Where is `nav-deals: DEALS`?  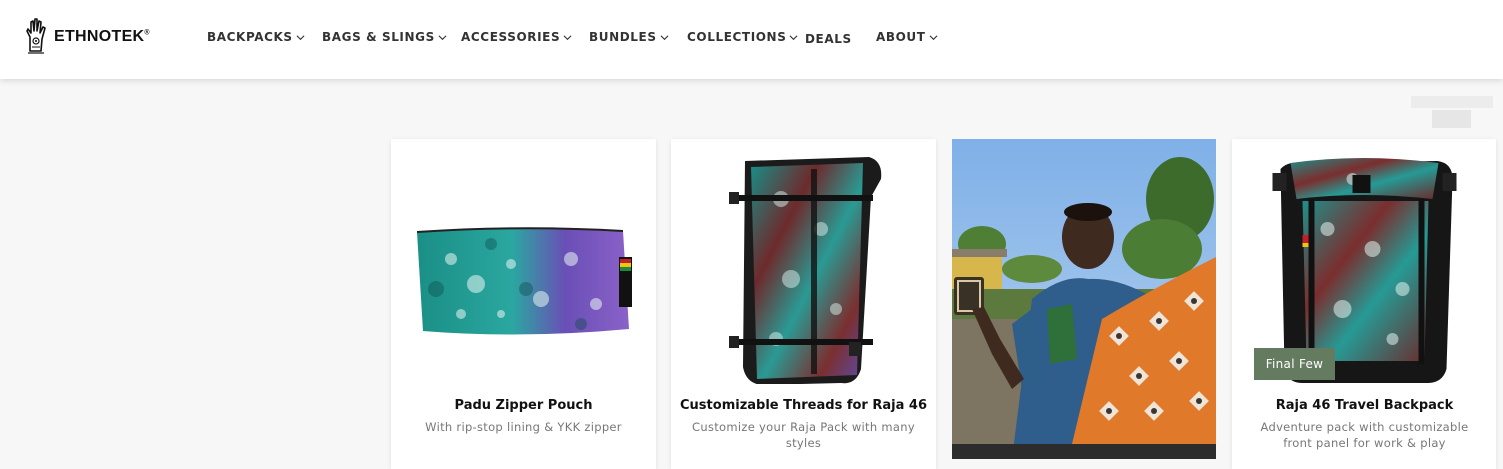
nav-deals: DEALS is located at coordinates (828, 39).